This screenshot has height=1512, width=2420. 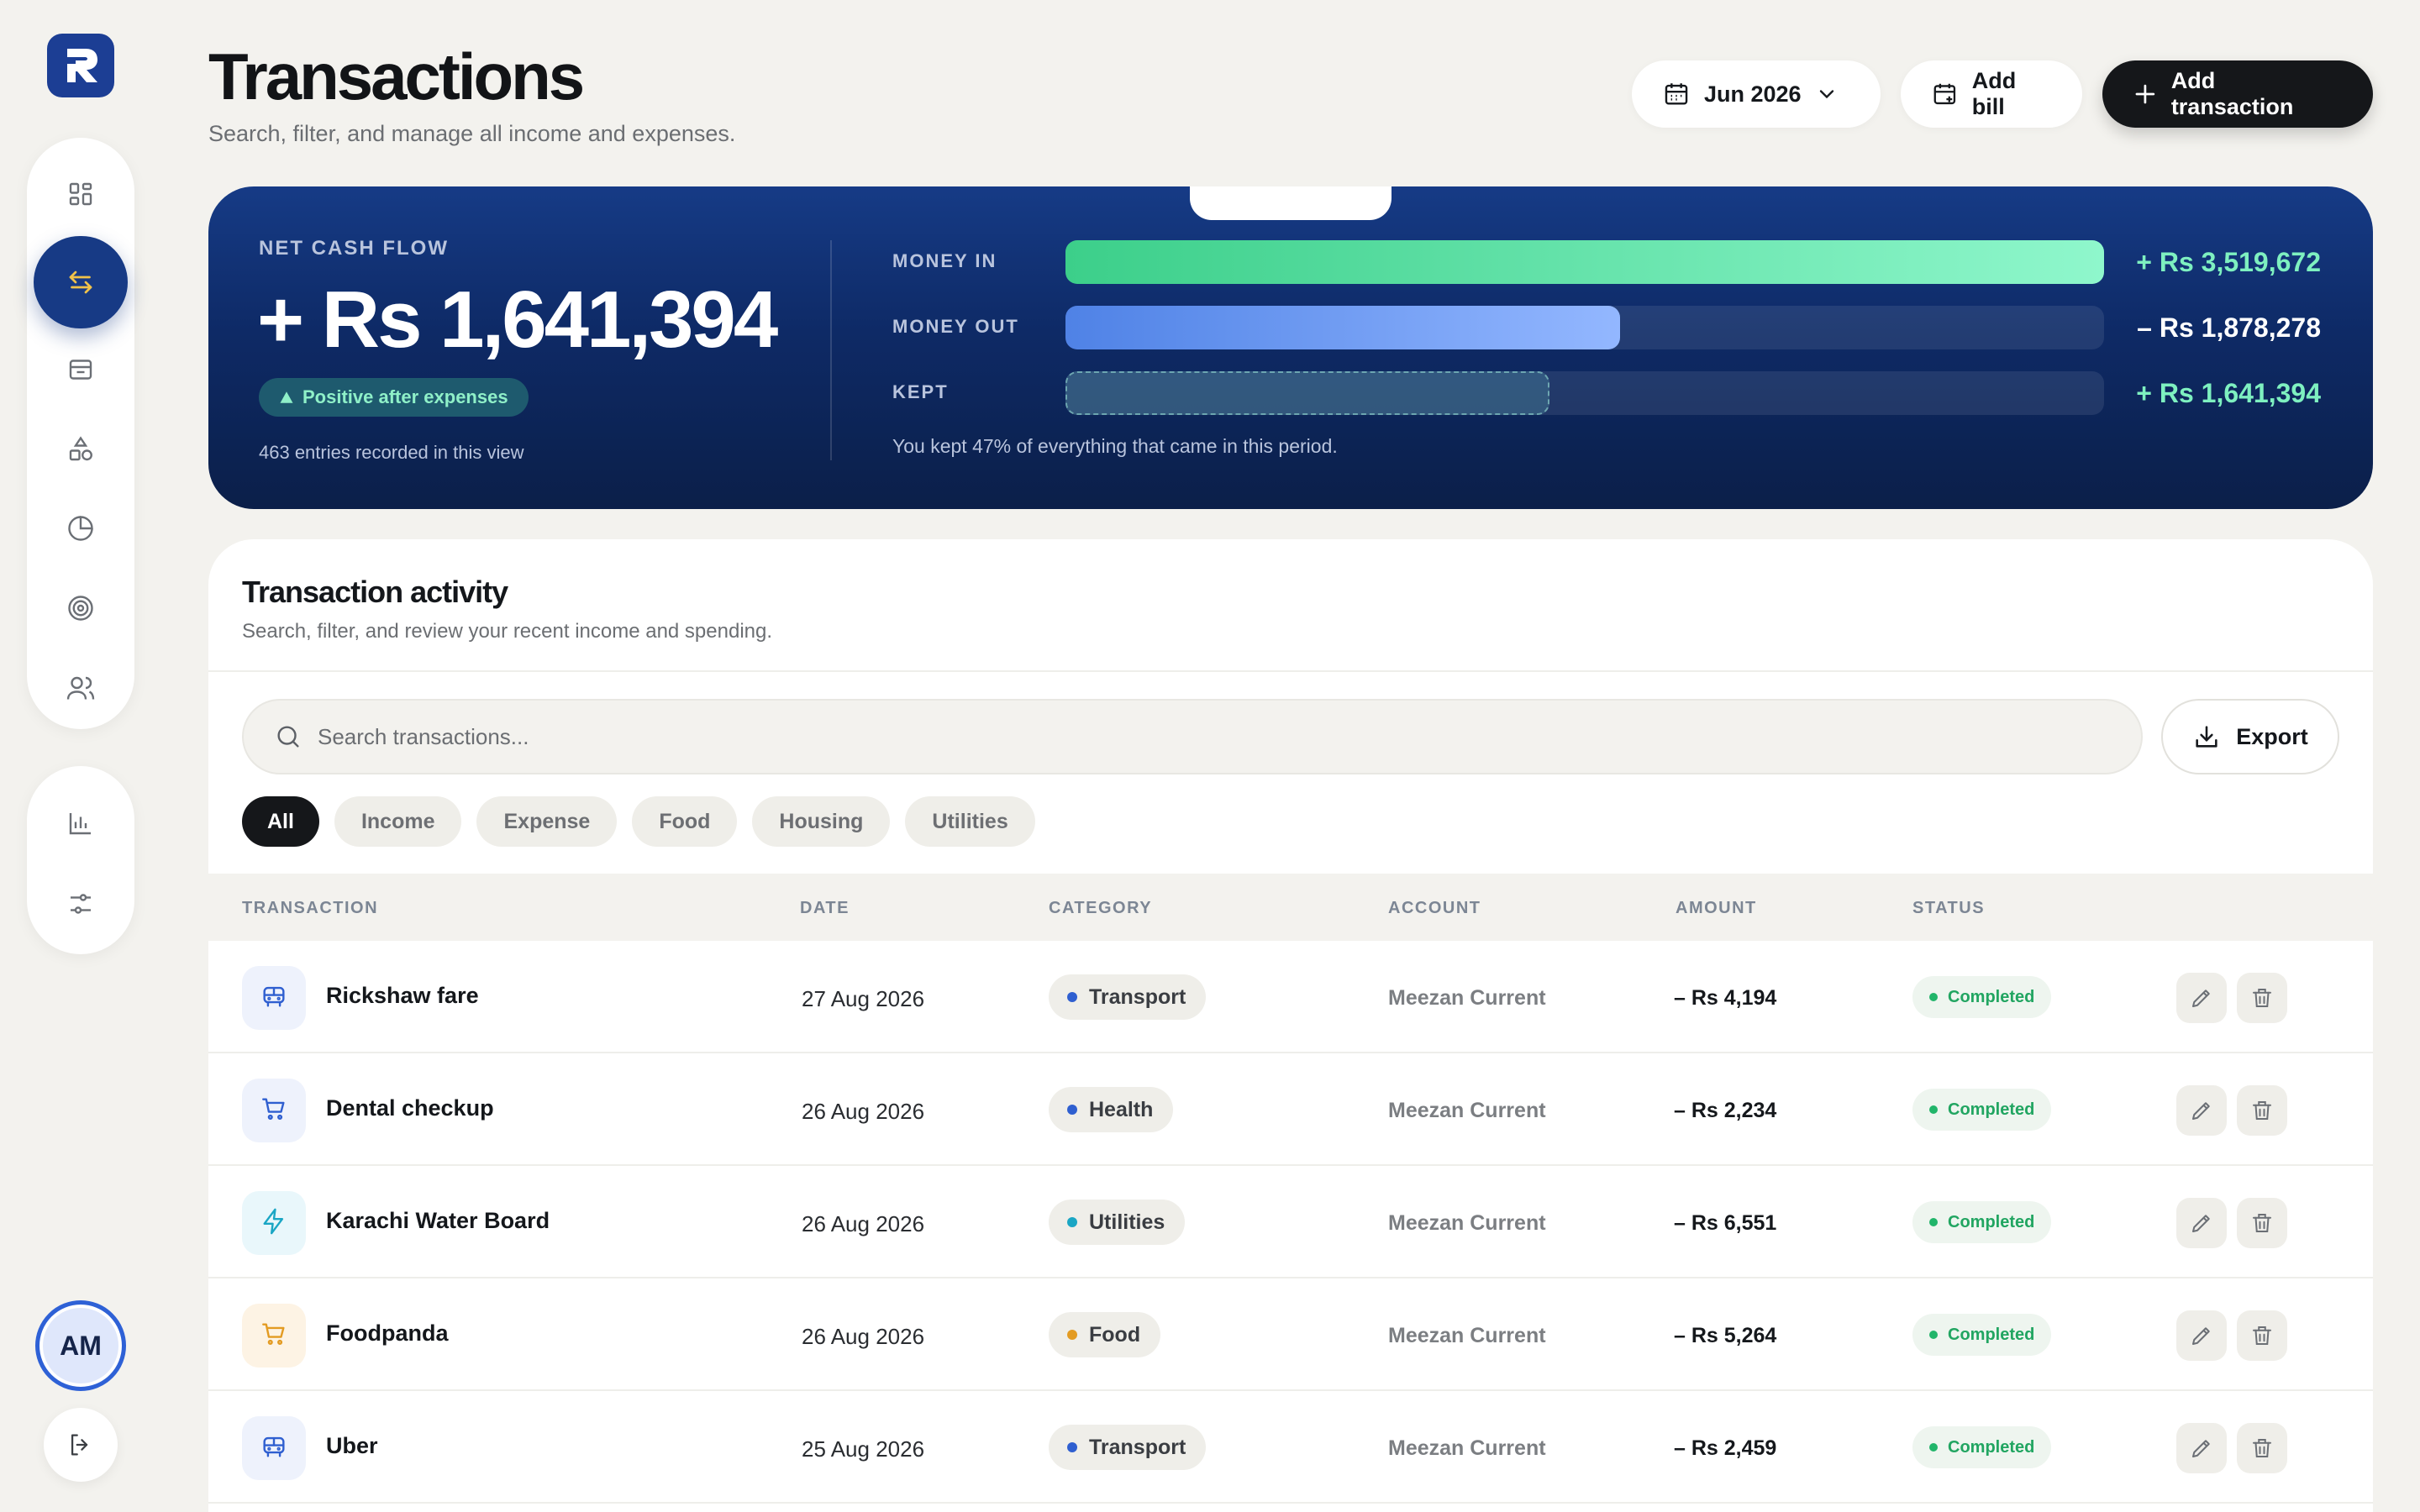 I want to click on category-label: Health, so click(x=1121, y=1109).